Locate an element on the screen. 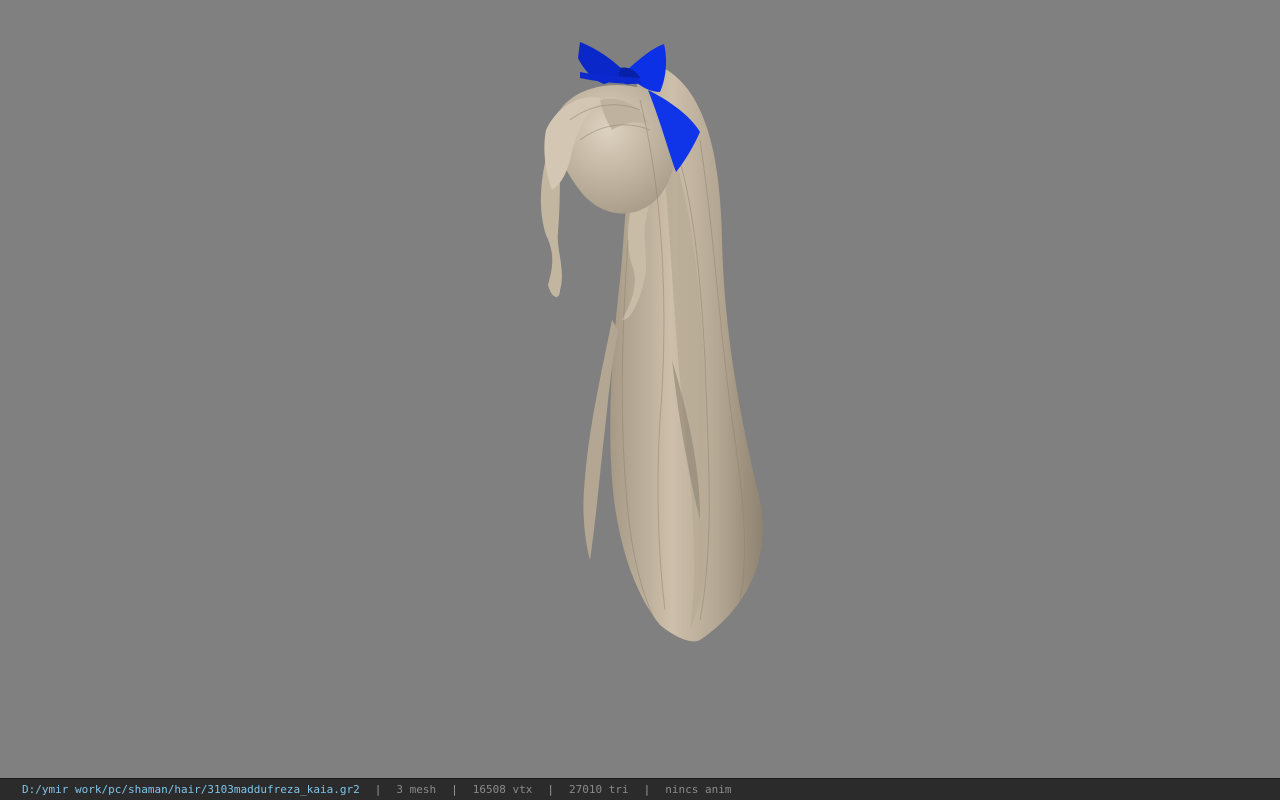 Image resolution: width=1280 pixels, height=800 pixels. triangle-count-label: 27010 tri is located at coordinates (599, 789).